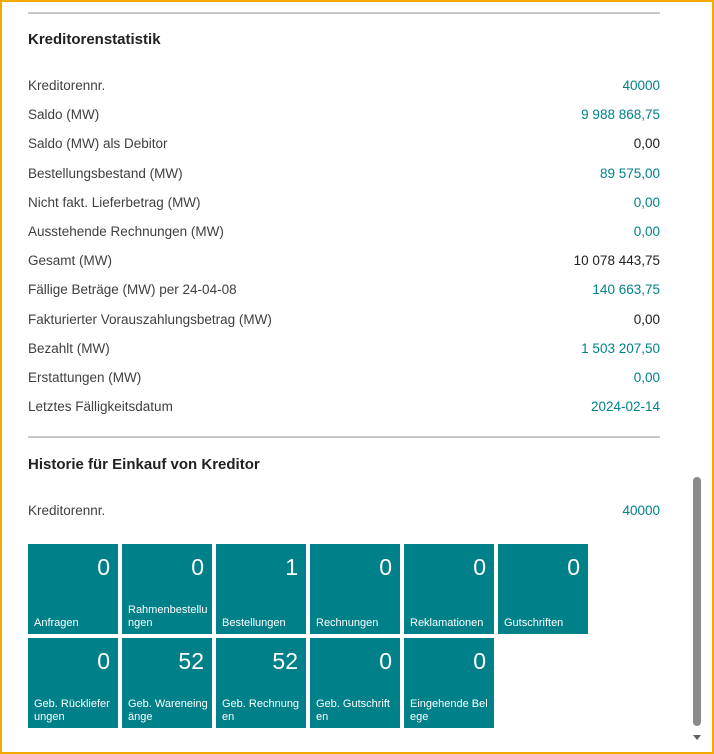 The height and width of the screenshot is (754, 714). I want to click on chevron-down-icon, so click(697, 737).